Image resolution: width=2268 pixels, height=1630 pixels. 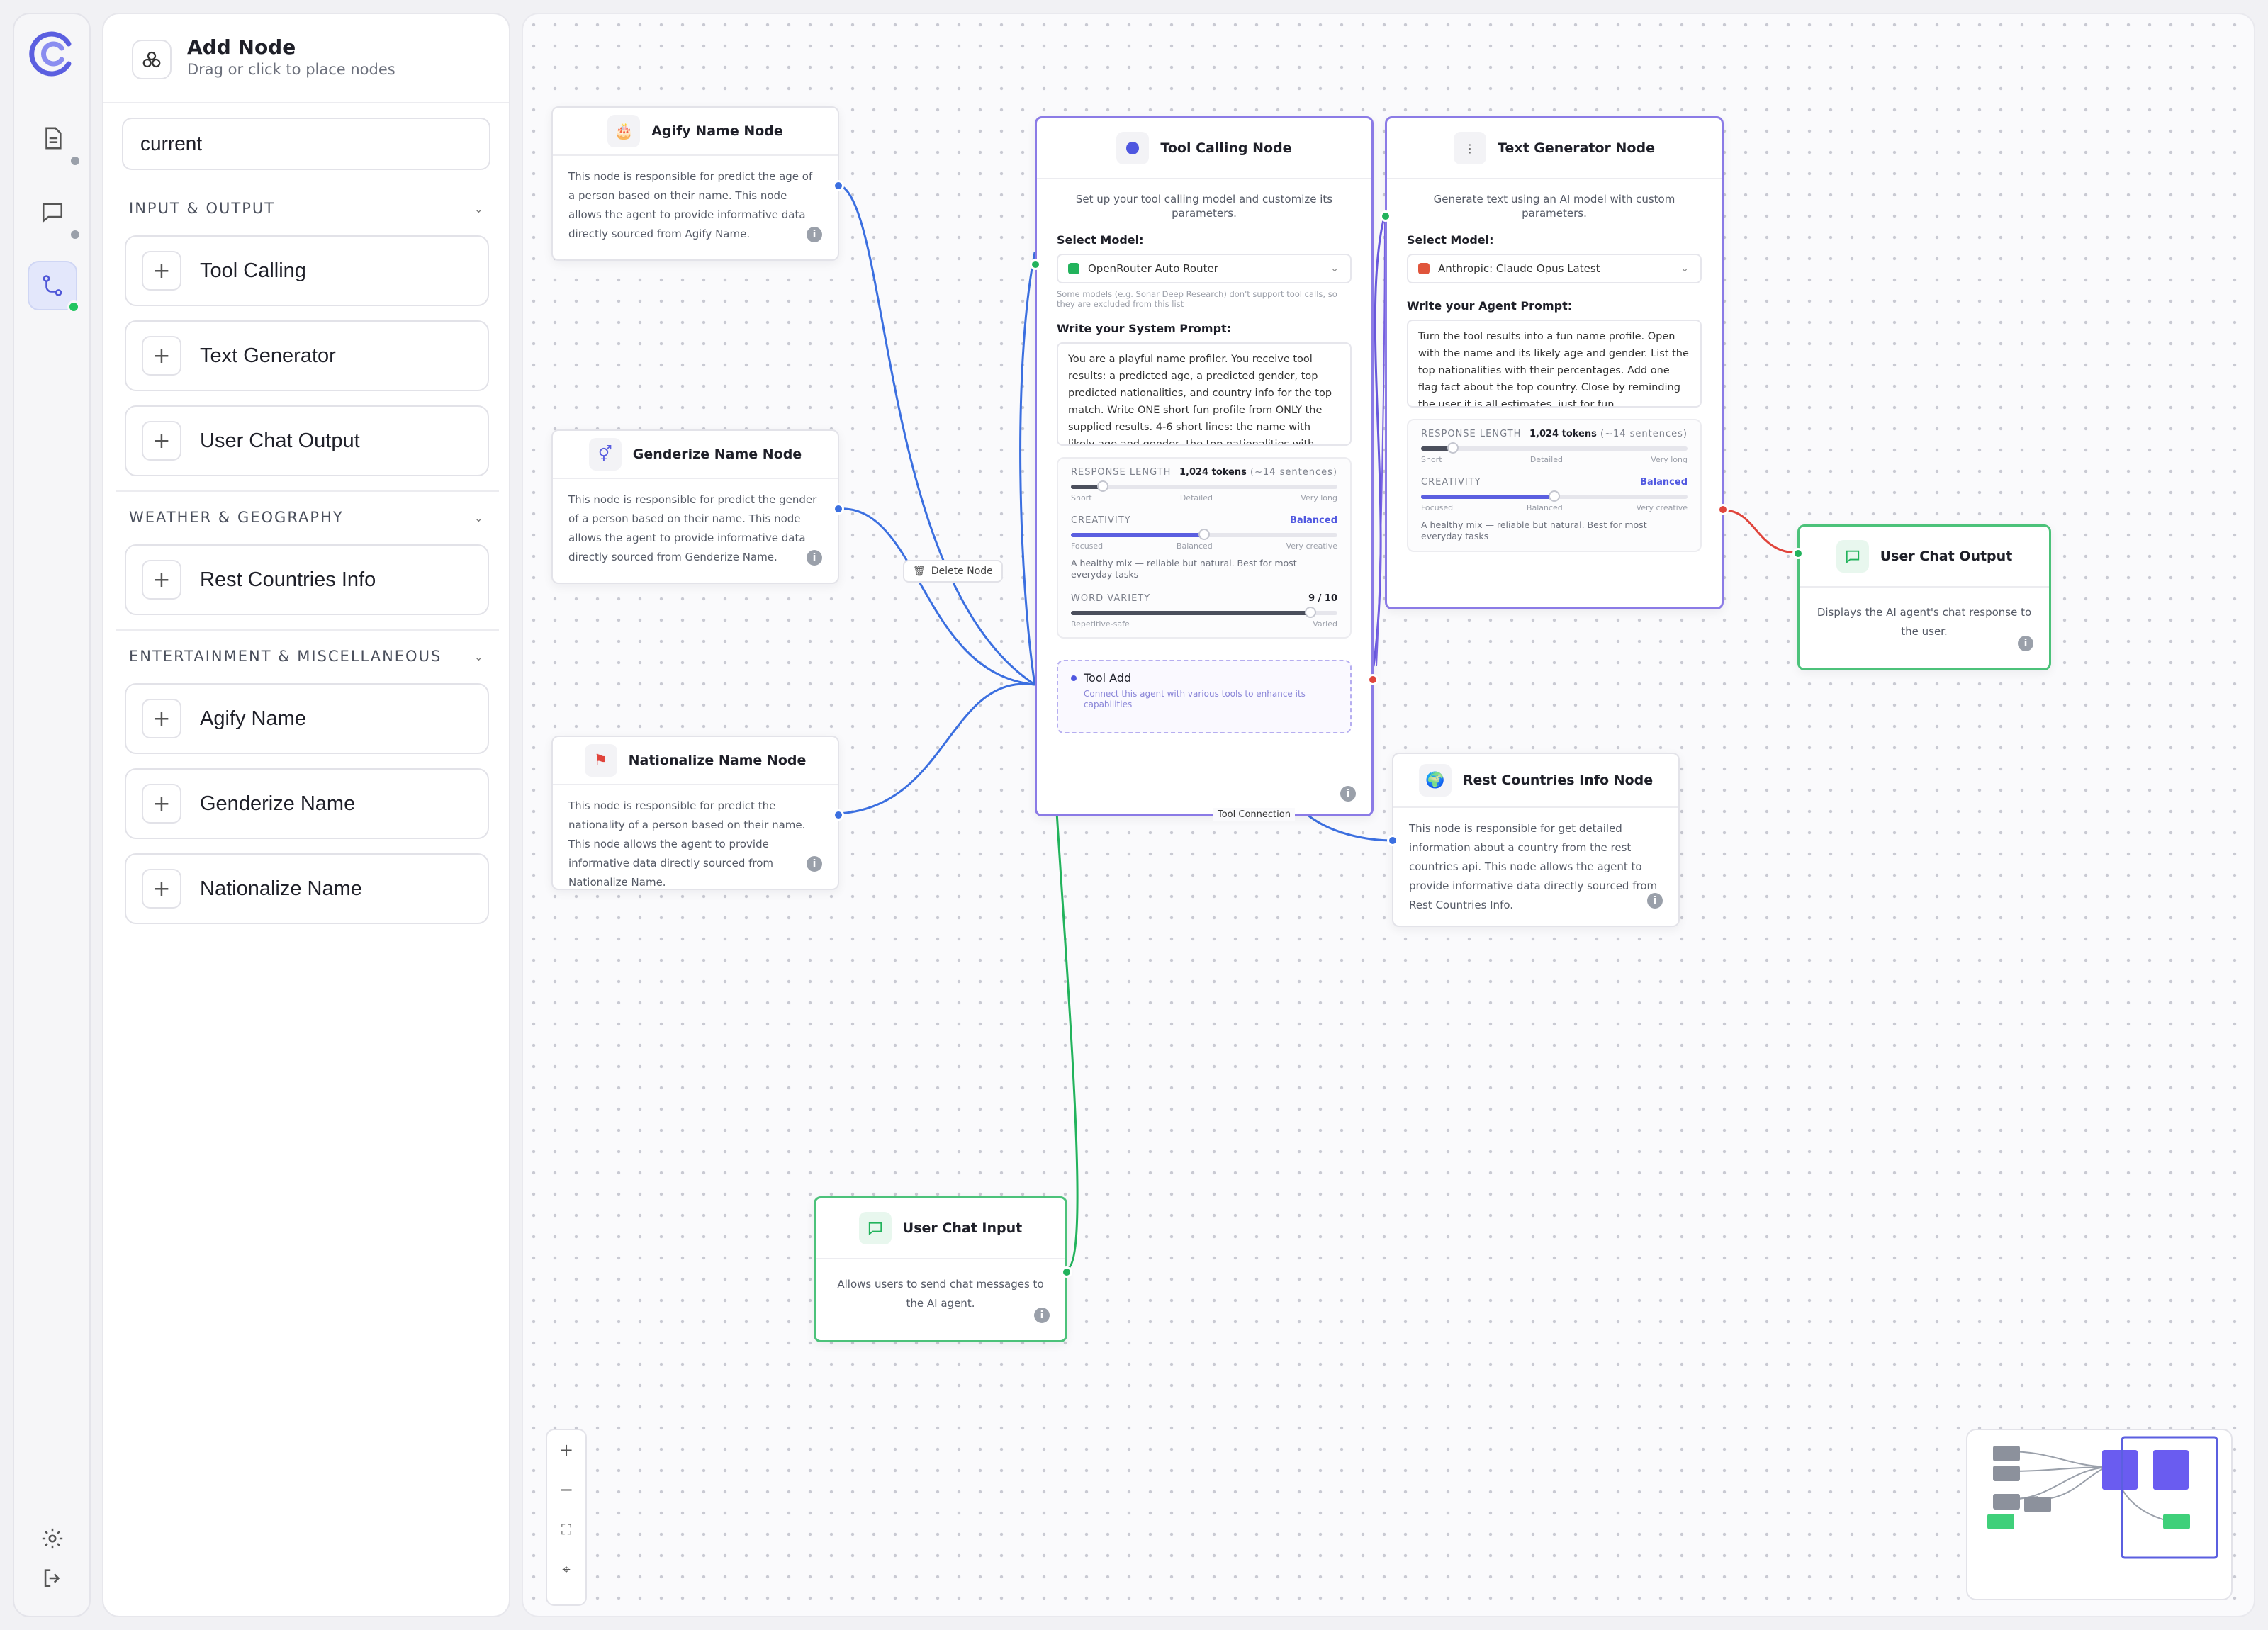 What do you see at coordinates (52, 213) in the screenshot?
I see `chat-icon` at bounding box center [52, 213].